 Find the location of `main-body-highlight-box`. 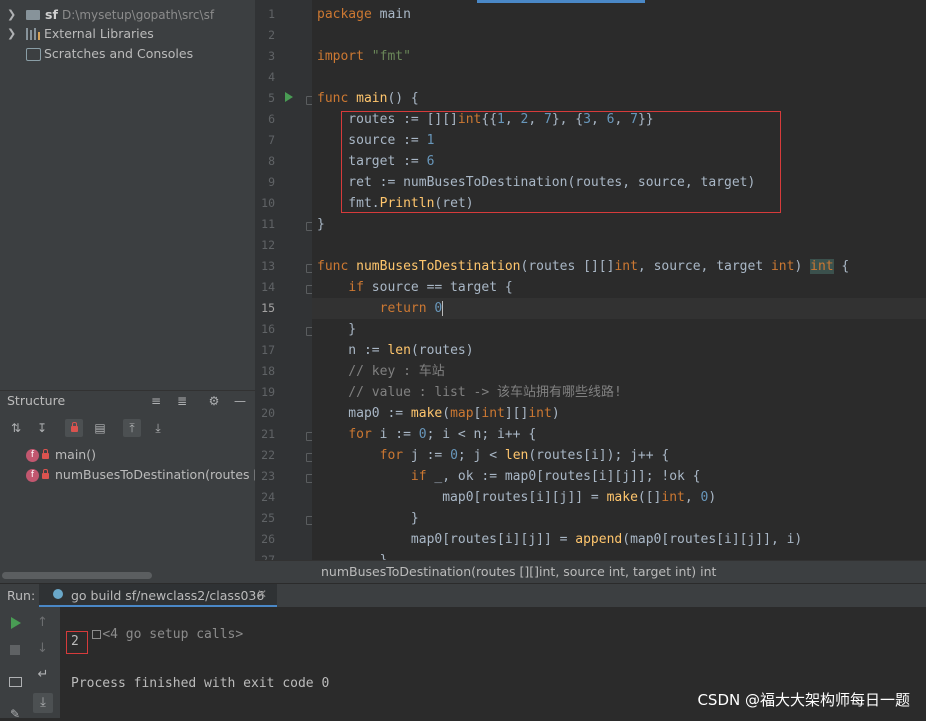

main-body-highlight-box is located at coordinates (561, 162).